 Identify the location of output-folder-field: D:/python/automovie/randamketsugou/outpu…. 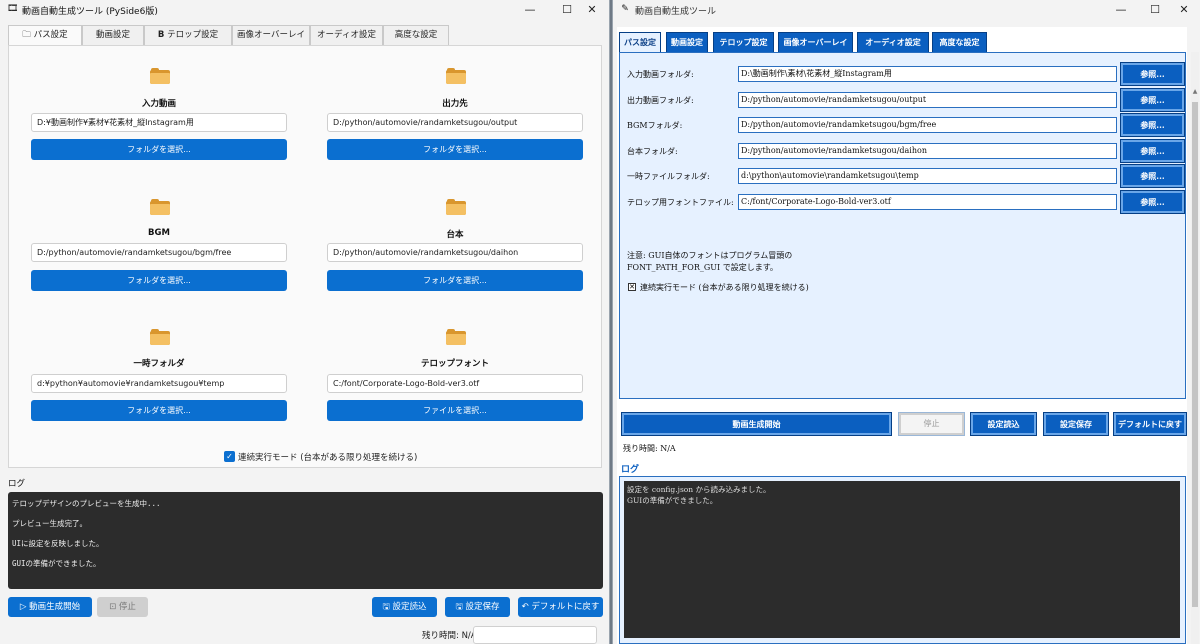
(927, 100).